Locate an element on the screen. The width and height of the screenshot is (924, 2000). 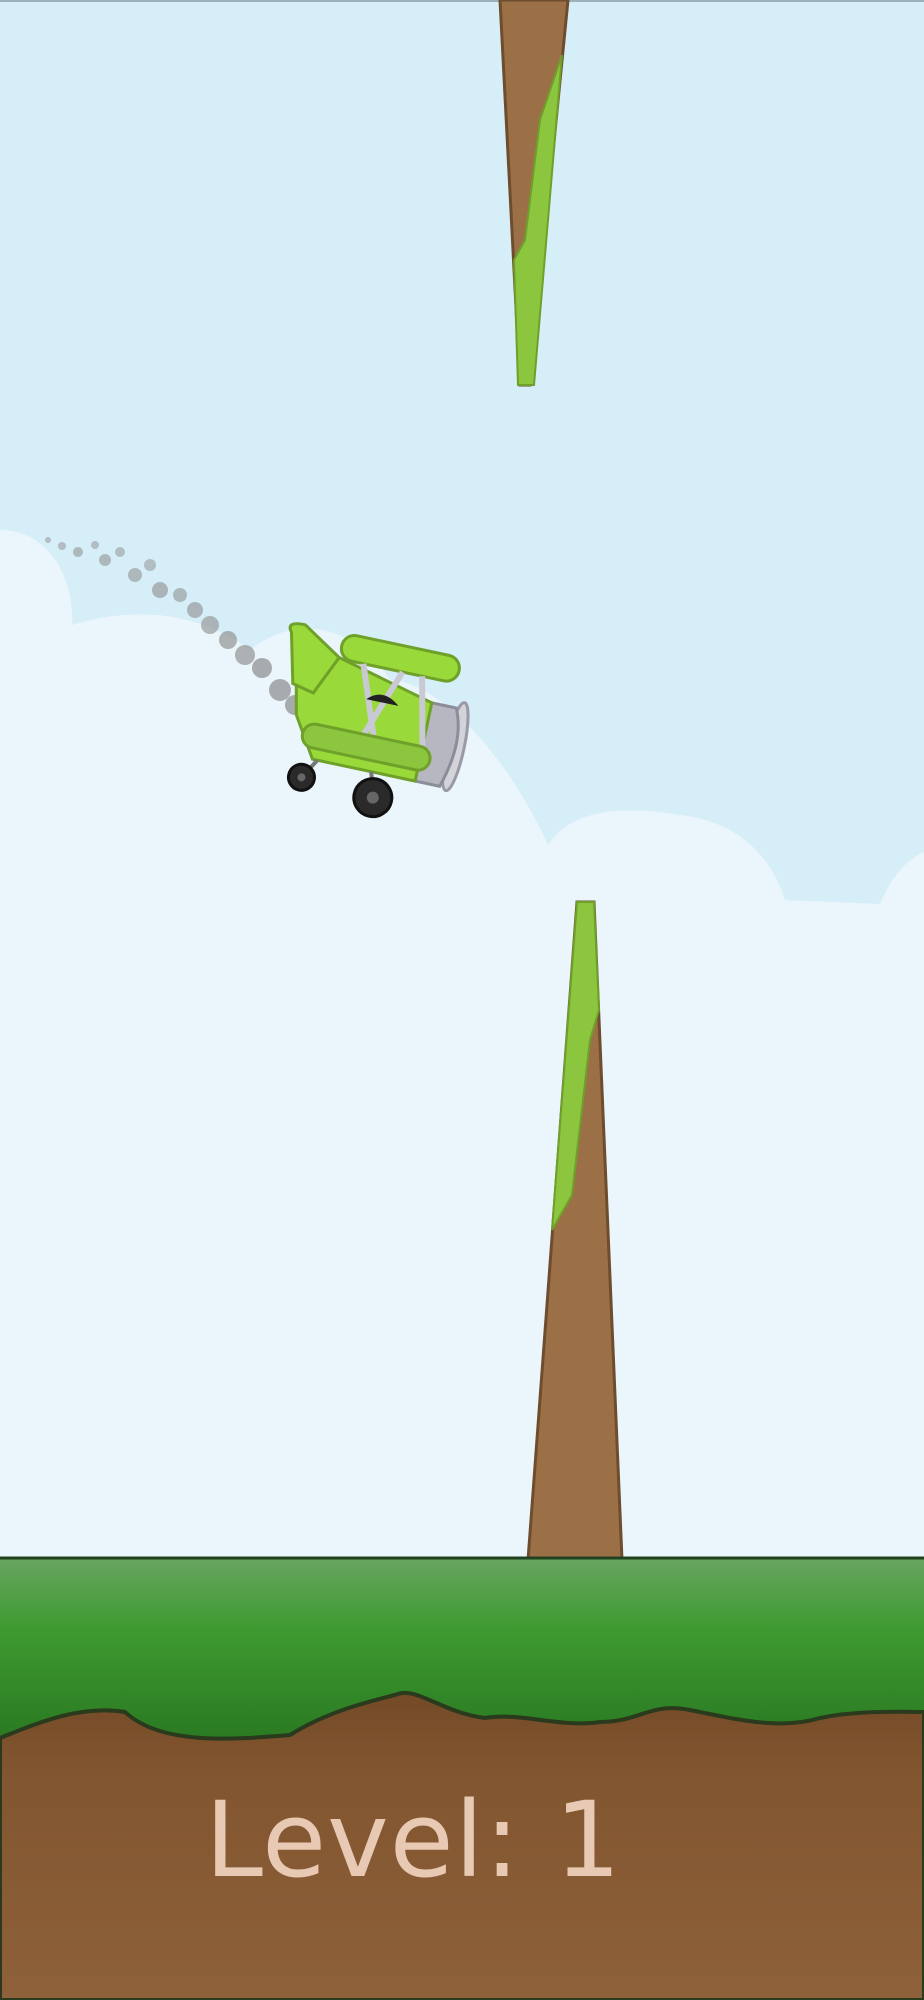
level-label: Level: is located at coordinates (363, 1840).